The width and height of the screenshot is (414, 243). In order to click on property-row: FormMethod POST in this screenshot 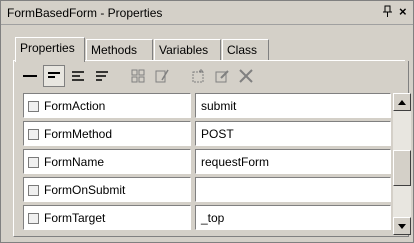, I will do `click(206, 134)`.